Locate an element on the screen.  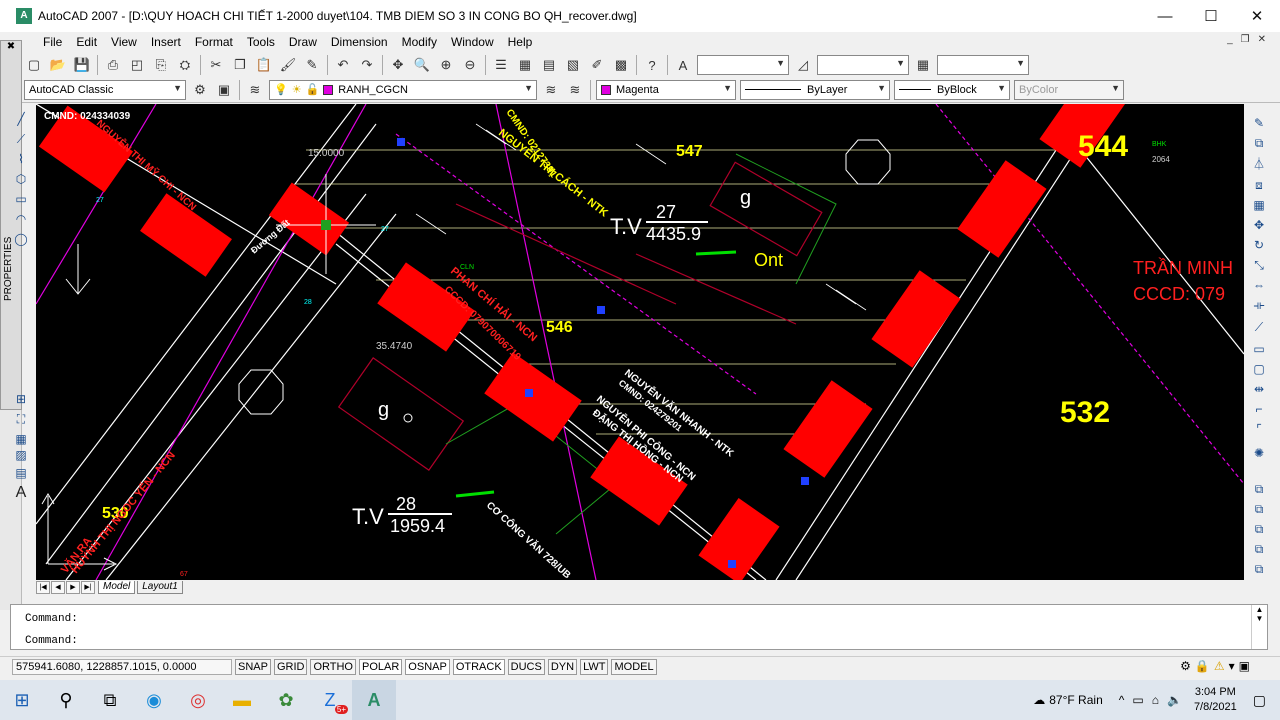
erase-icon: ✎ is located at coordinates (1259, 123).